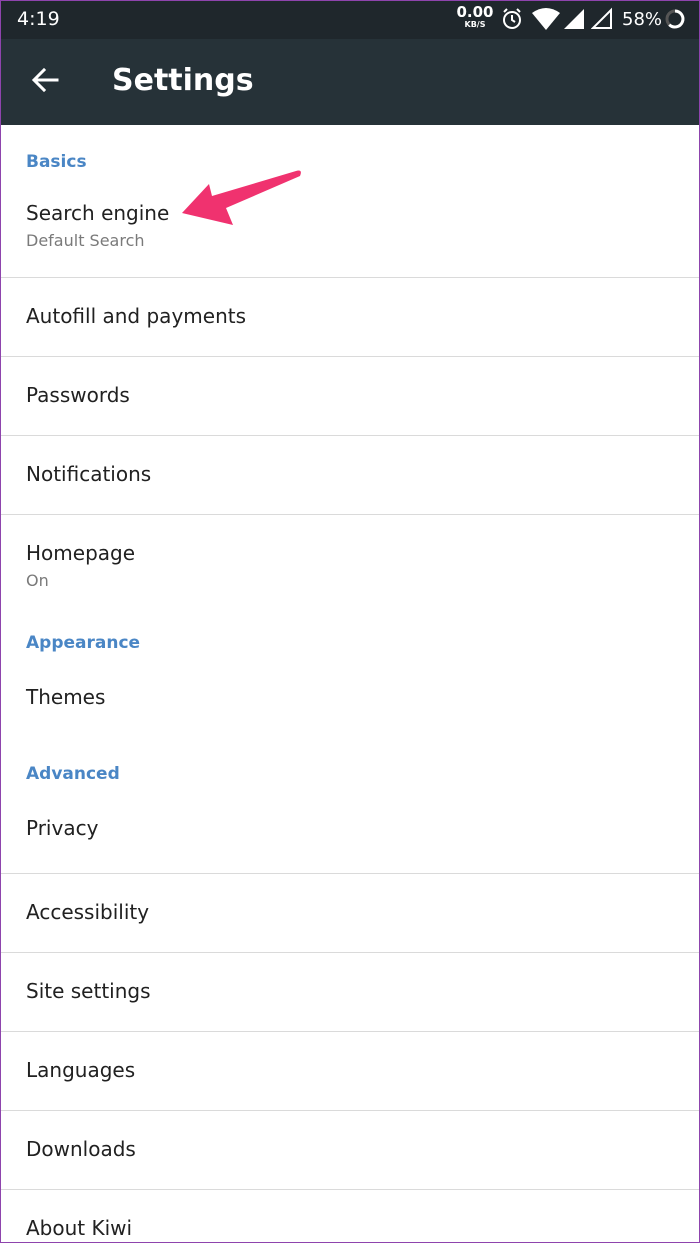 This screenshot has width=700, height=1243. Describe the element at coordinates (79, 1228) in the screenshot. I see `settings-item-label: About Kiwi` at that location.